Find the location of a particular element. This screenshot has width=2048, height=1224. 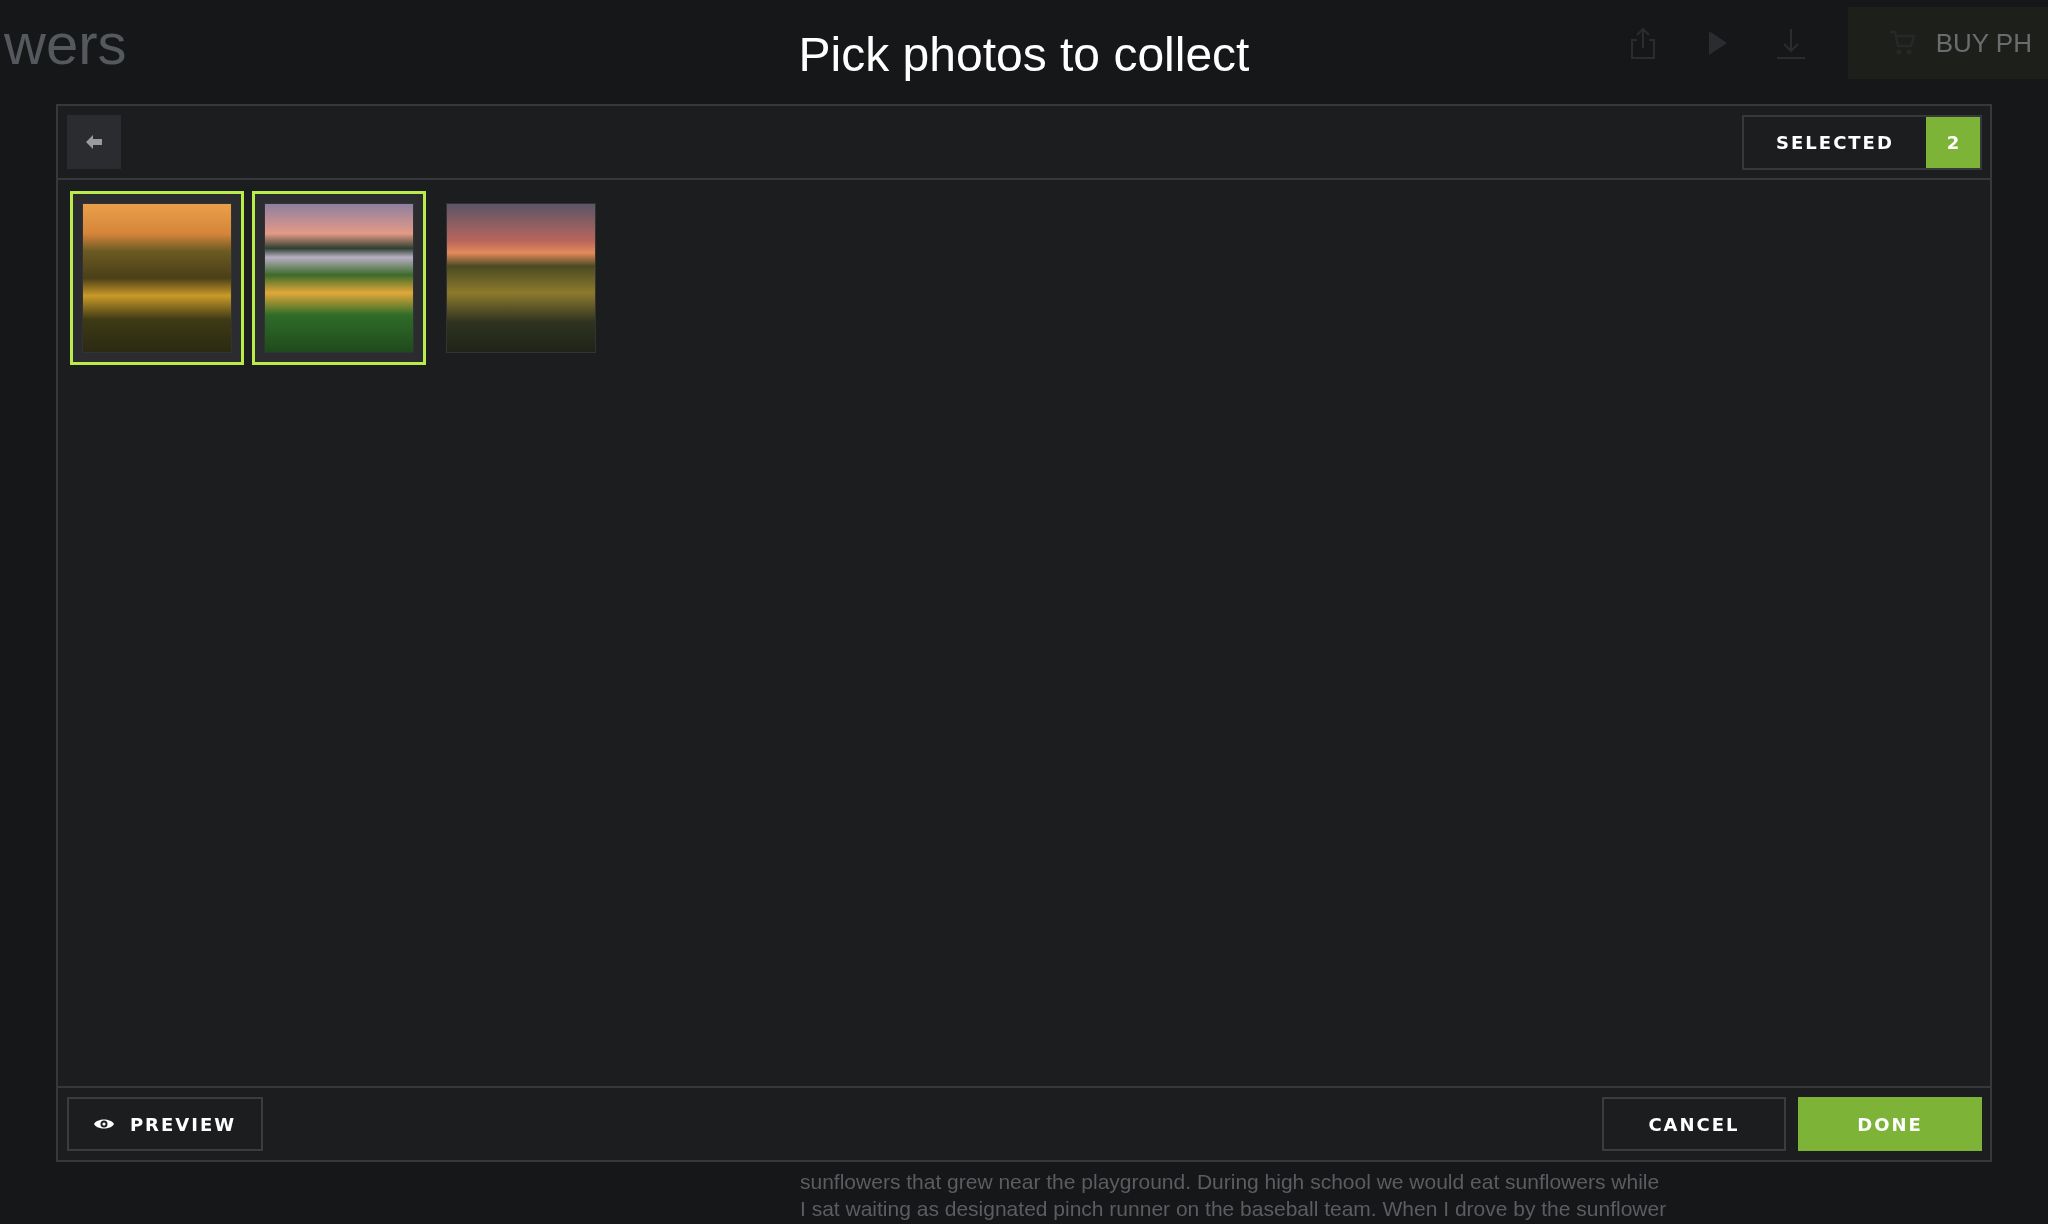

dialog-title: Pick photos to collect is located at coordinates (1024, 54).